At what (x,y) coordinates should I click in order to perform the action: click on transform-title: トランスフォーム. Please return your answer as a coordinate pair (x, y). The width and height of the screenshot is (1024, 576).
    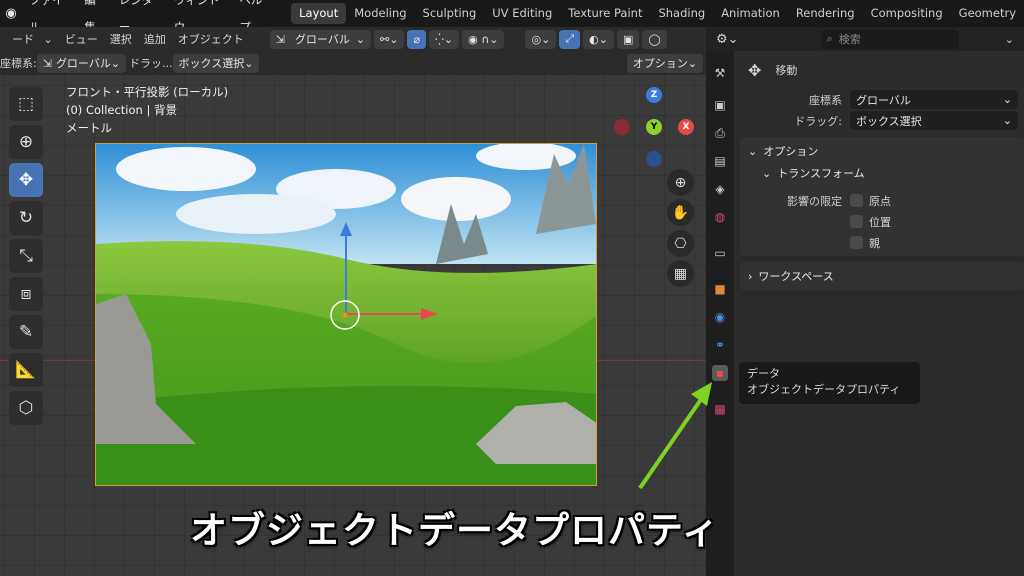
    Looking at the image, I should click on (821, 173).